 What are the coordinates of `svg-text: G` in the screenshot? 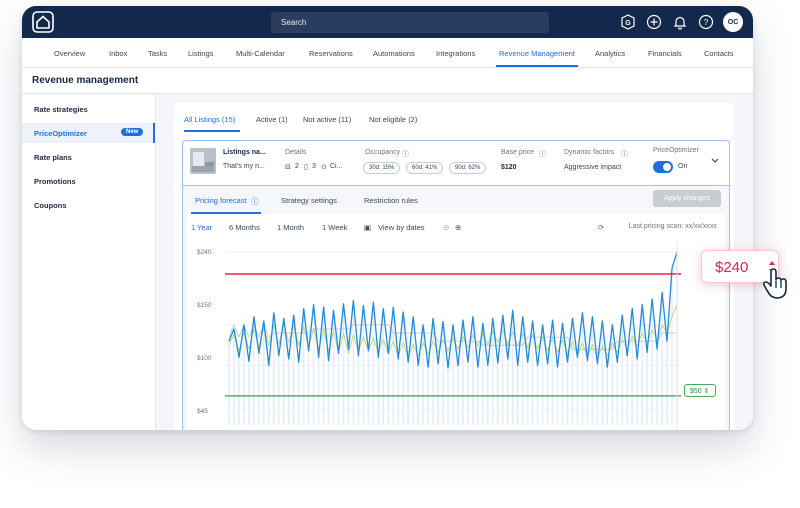 It's located at (628, 23).